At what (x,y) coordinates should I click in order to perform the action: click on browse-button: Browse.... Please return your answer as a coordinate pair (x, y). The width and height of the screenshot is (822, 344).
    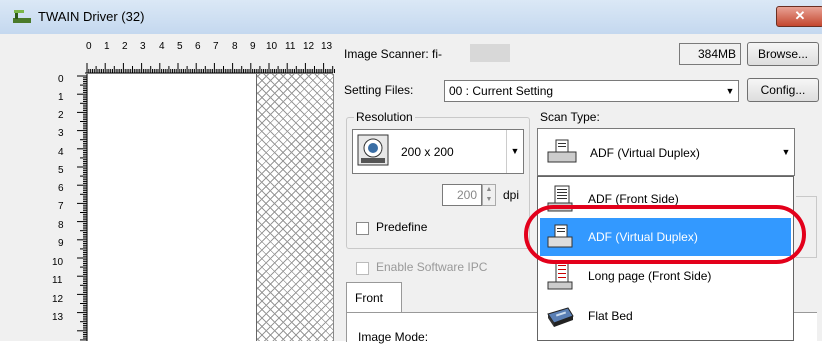
    Looking at the image, I should click on (783, 54).